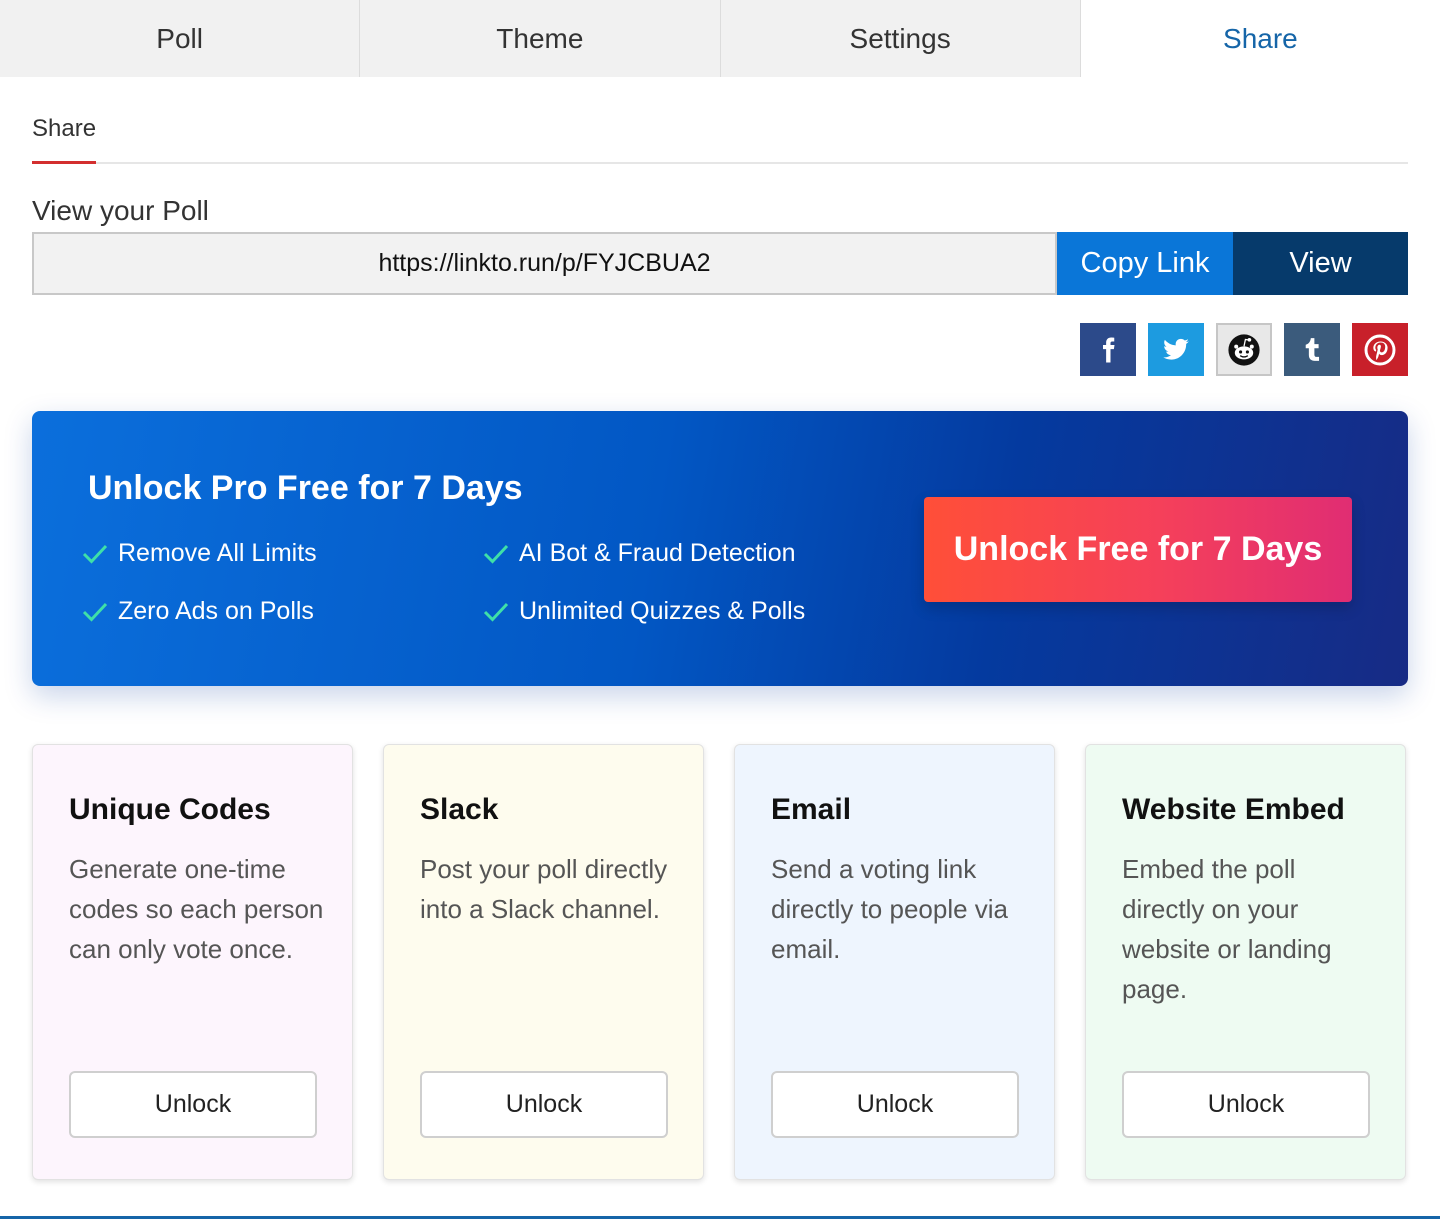 The image size is (1440, 1219). I want to click on poll-link-input, so click(544, 263).